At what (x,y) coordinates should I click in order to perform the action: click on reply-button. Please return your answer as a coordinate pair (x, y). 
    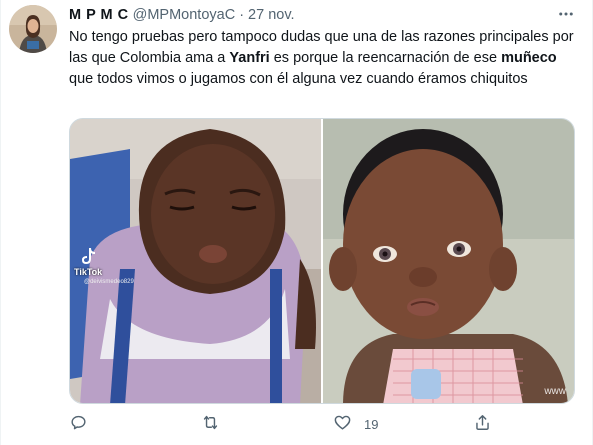
    Looking at the image, I should click on (84, 424).